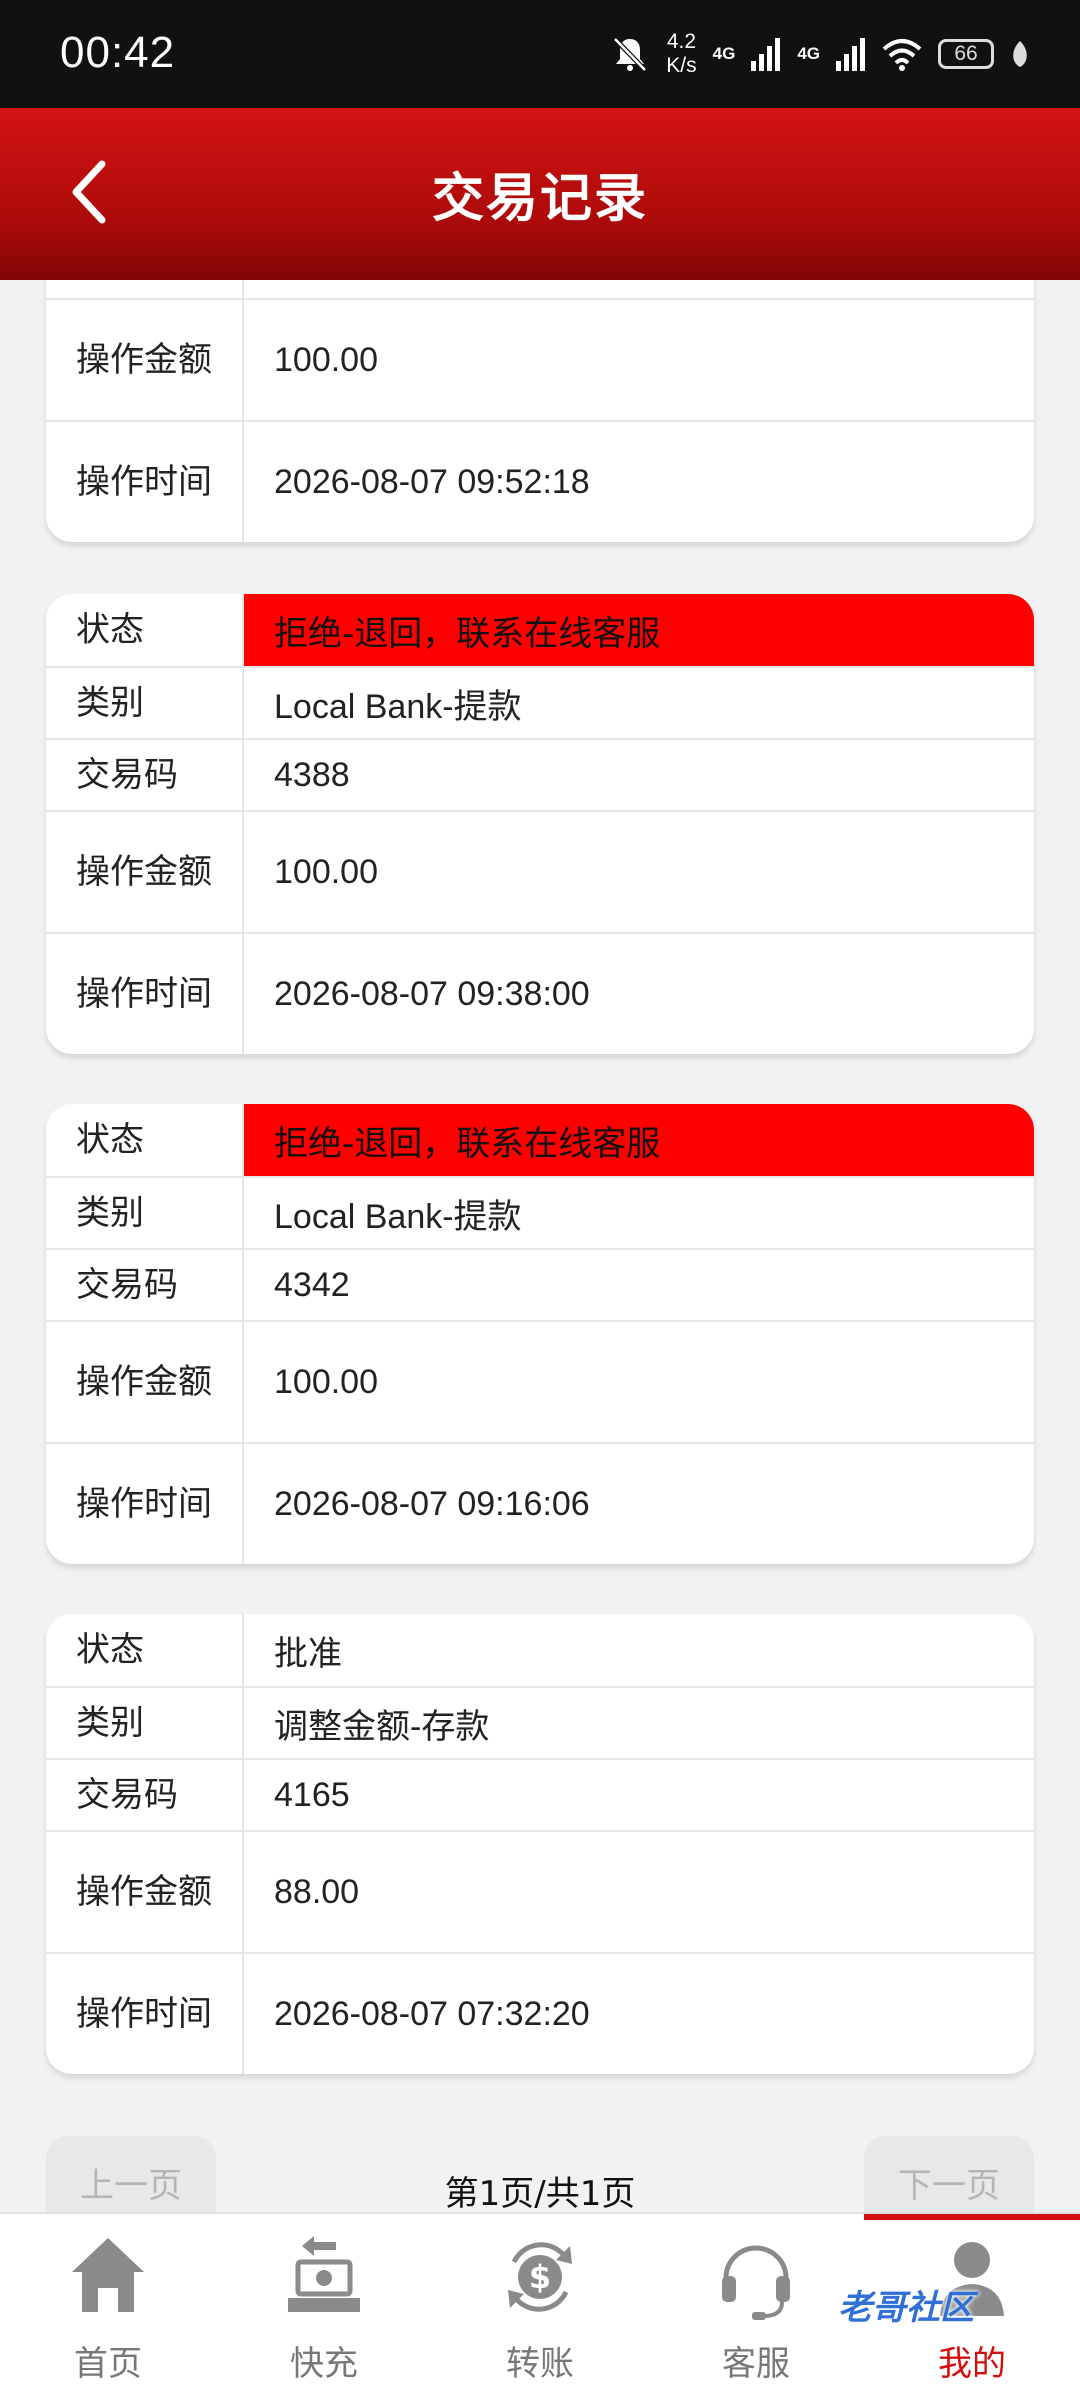 Image resolution: width=1080 pixels, height=2388 pixels. What do you see at coordinates (324, 2364) in the screenshot?
I see `nav-label: 快充` at bounding box center [324, 2364].